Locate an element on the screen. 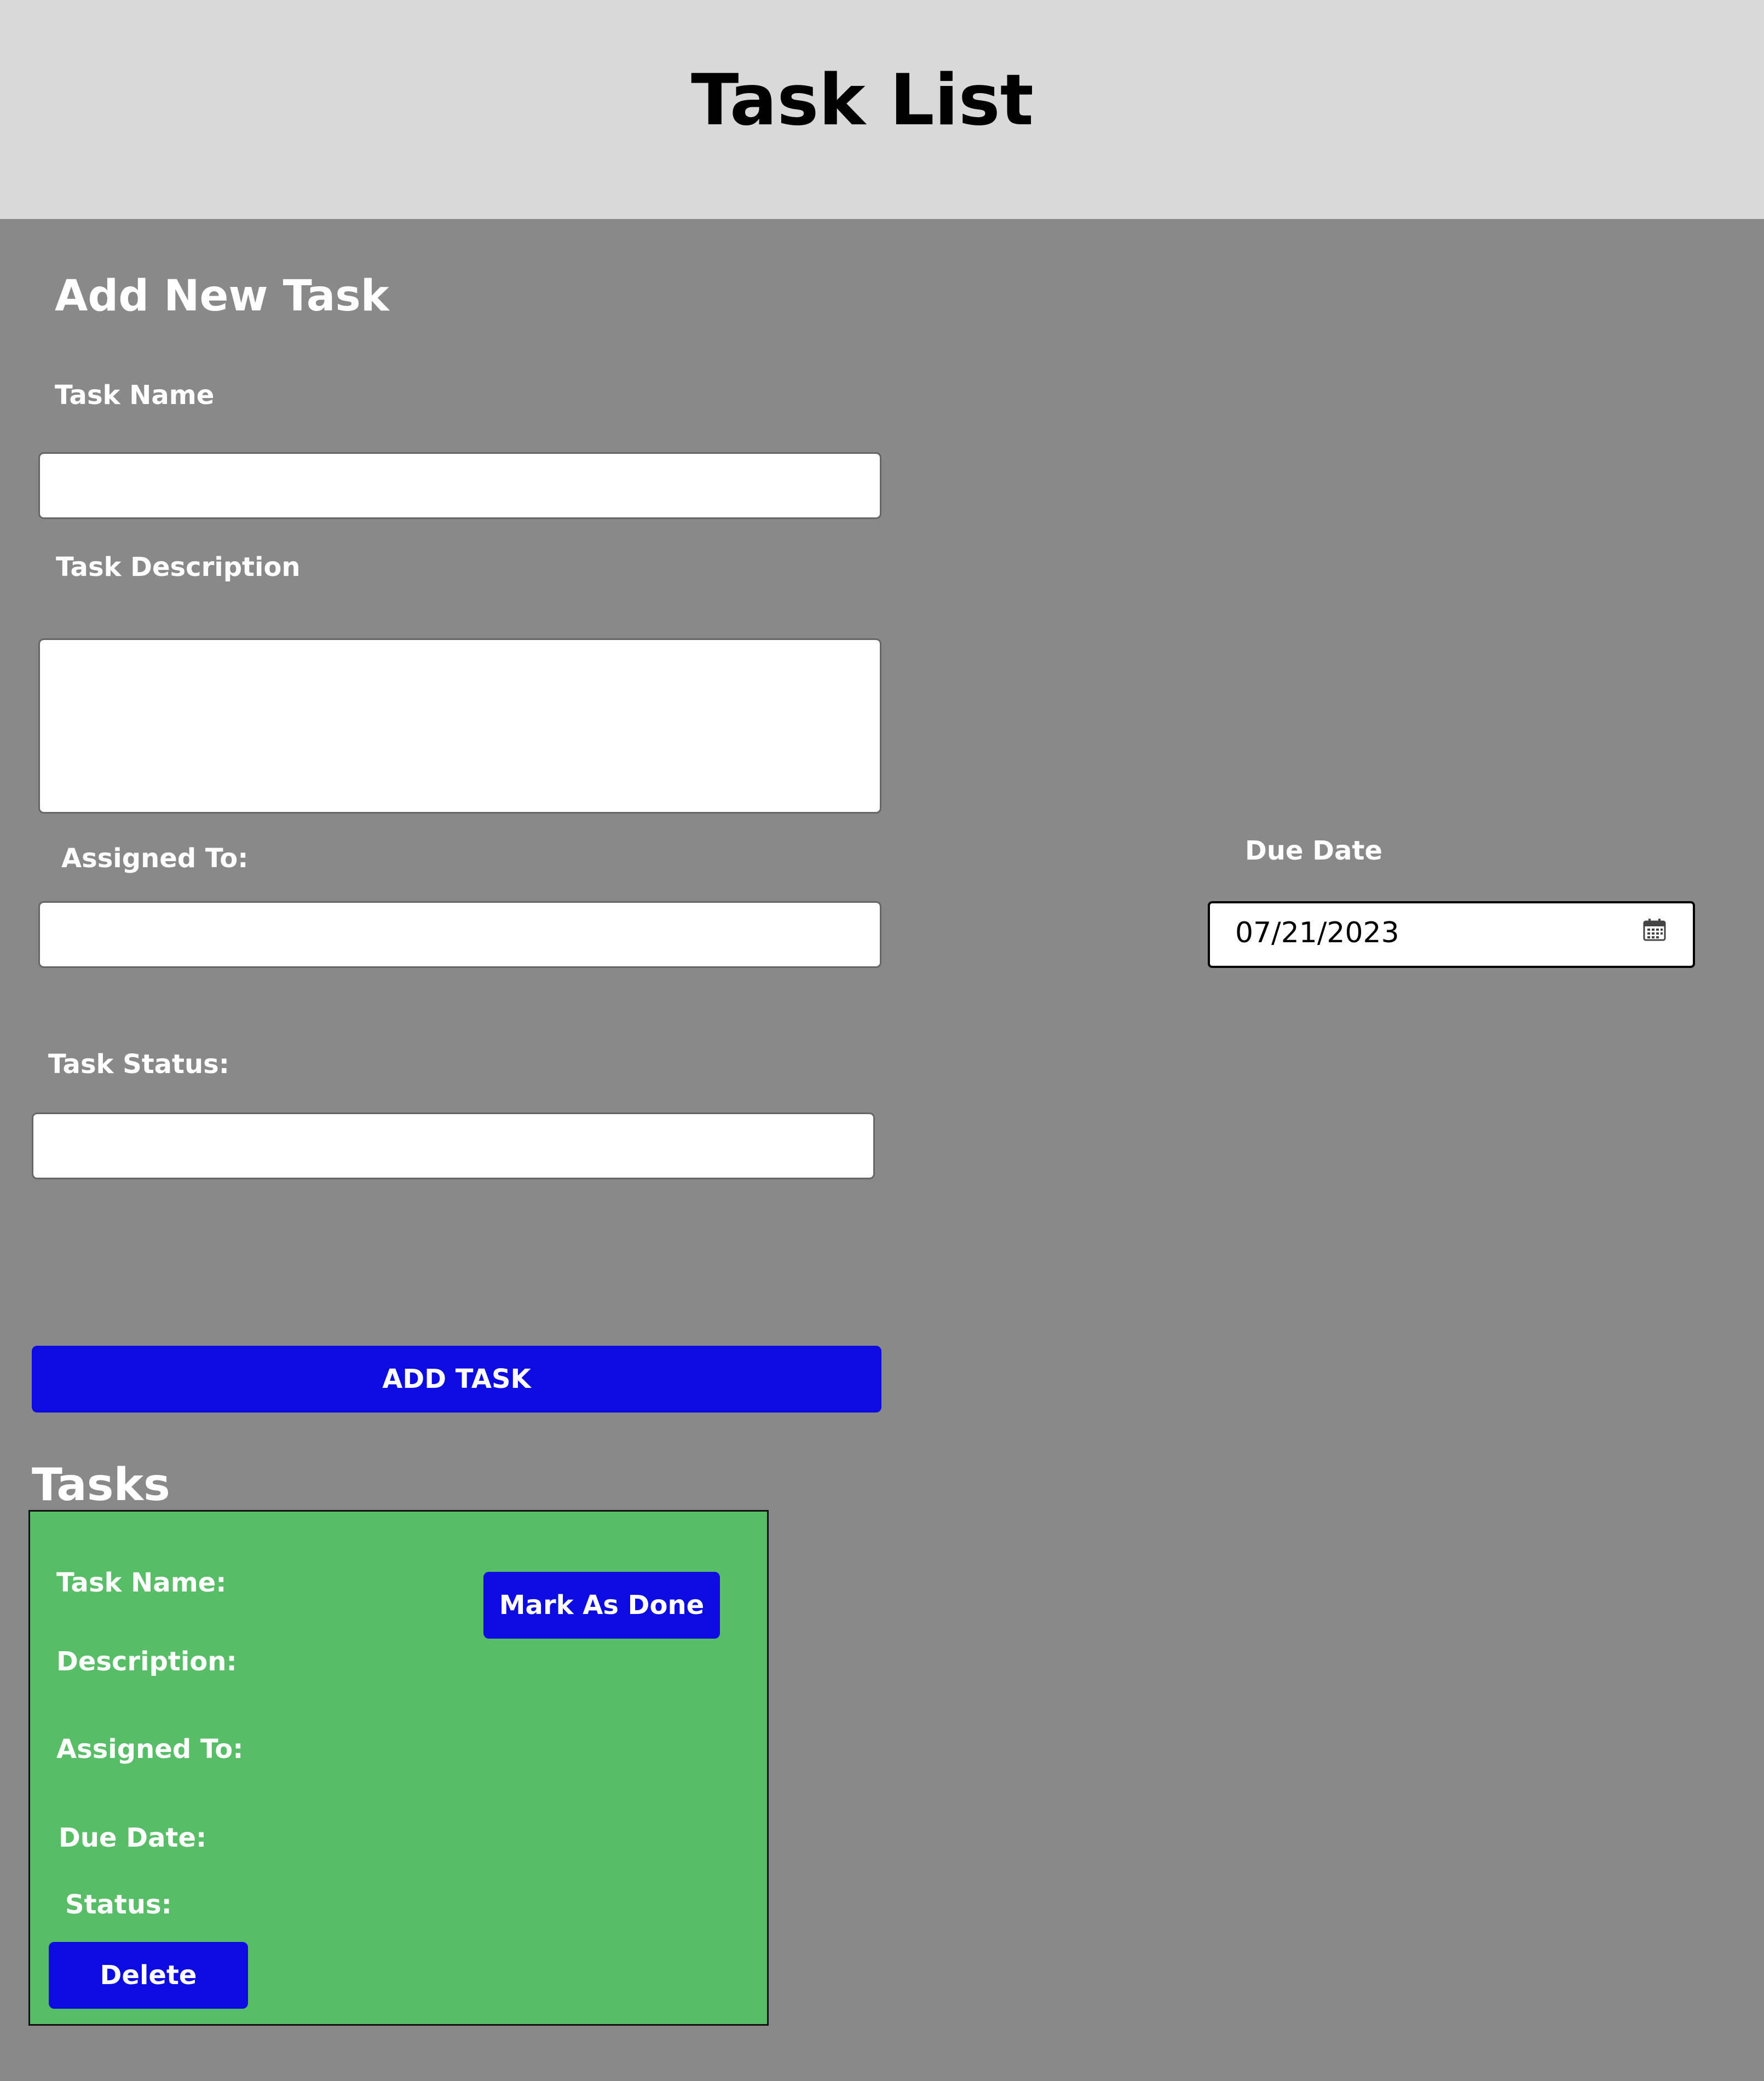  page-title: Task List is located at coordinates (862, 100).